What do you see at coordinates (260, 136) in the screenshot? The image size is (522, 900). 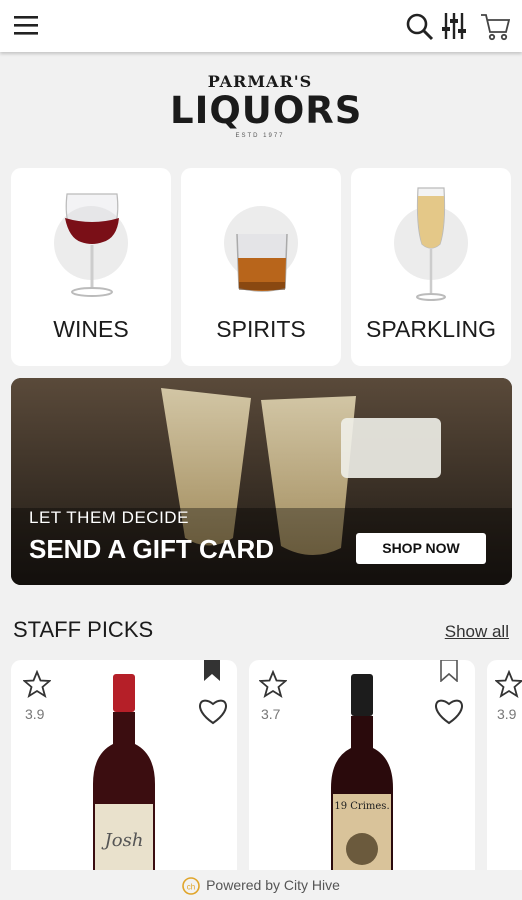 I see `logo-line3: ESTD 1977` at bounding box center [260, 136].